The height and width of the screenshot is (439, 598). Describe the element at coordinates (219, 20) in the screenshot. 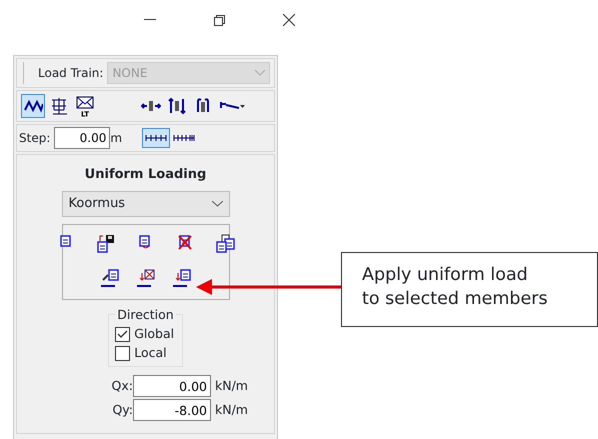

I see `restore-icon` at that location.